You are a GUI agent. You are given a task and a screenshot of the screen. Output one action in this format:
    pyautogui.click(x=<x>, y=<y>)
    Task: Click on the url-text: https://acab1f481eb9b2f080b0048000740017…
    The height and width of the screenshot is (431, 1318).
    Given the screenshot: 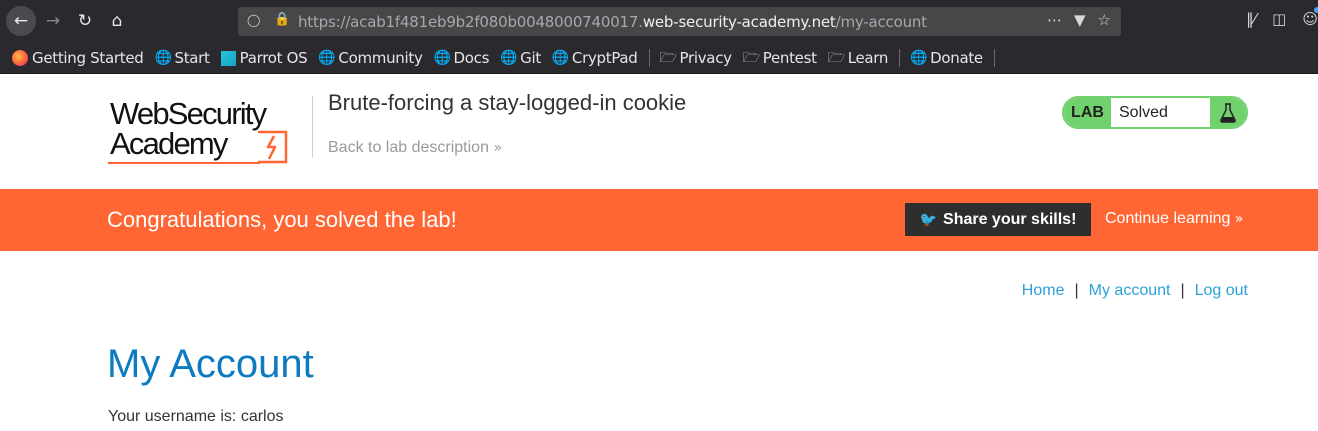 What is the action you would take?
    pyautogui.click(x=612, y=22)
    